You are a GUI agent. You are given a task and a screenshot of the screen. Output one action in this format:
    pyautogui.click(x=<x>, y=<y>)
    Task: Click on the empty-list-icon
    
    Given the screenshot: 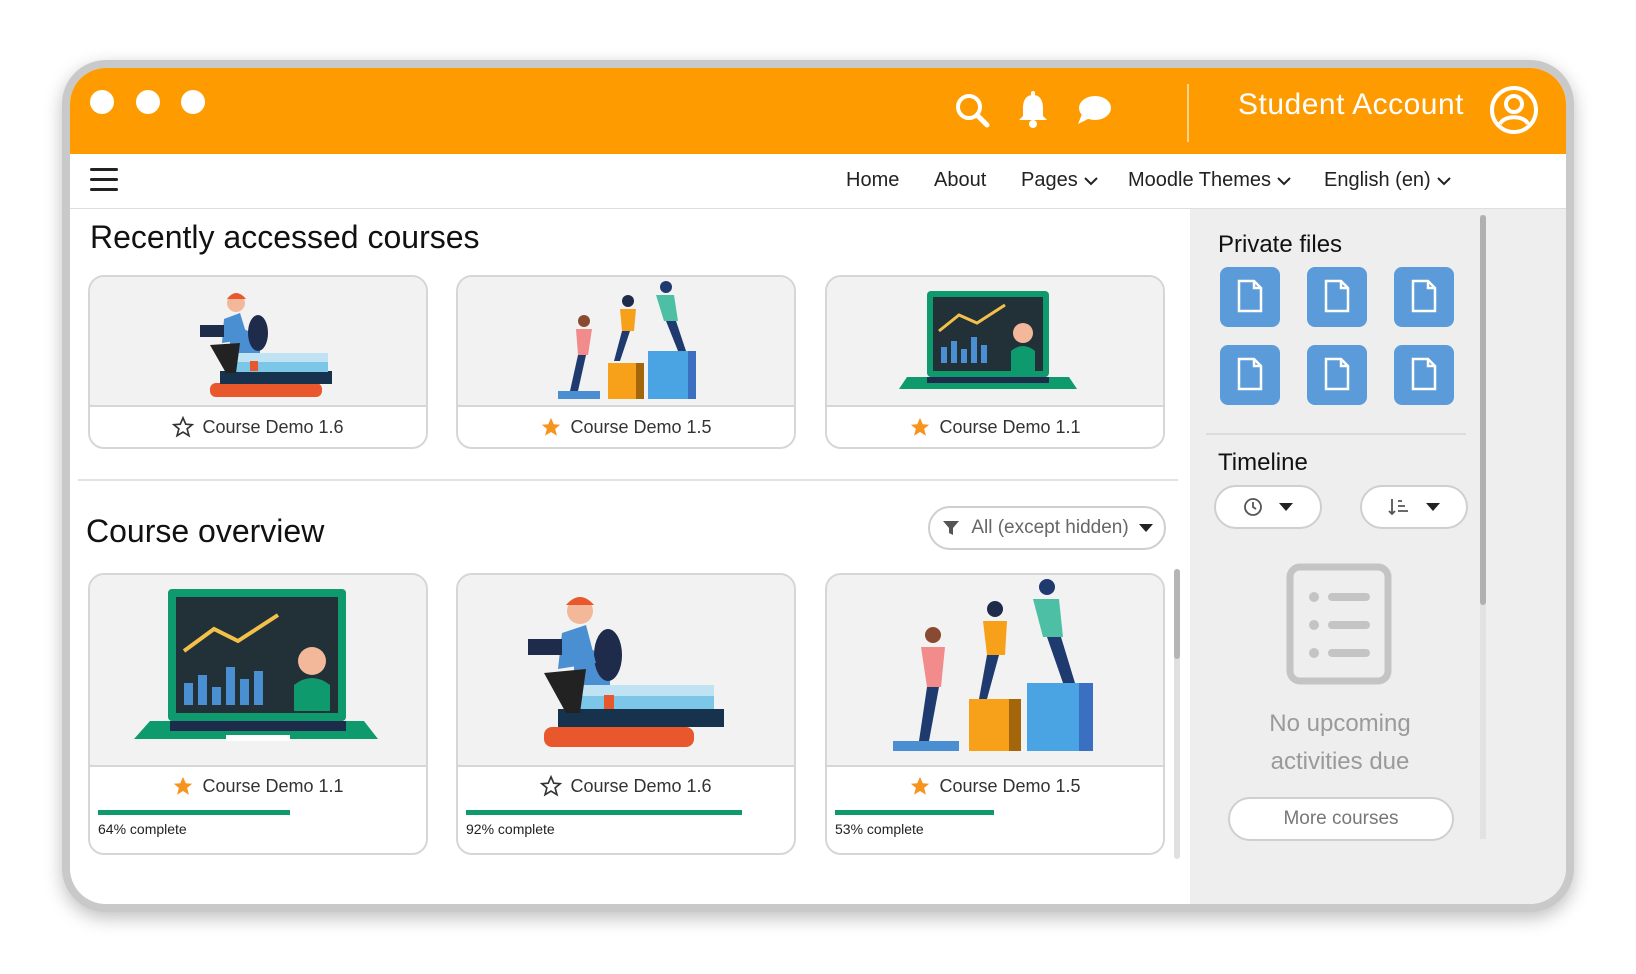 What is the action you would take?
    pyautogui.click(x=1339, y=624)
    